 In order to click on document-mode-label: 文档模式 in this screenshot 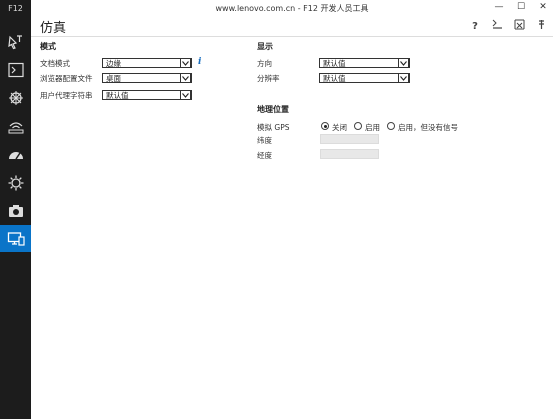, I will do `click(55, 63)`.